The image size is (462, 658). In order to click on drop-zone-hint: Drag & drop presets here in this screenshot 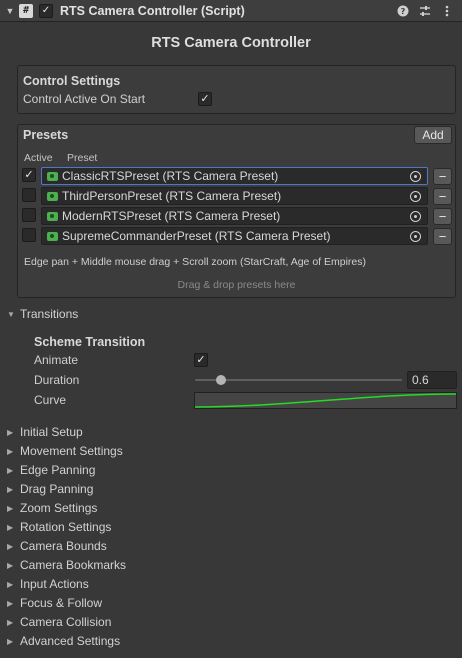, I will do `click(236, 285)`.